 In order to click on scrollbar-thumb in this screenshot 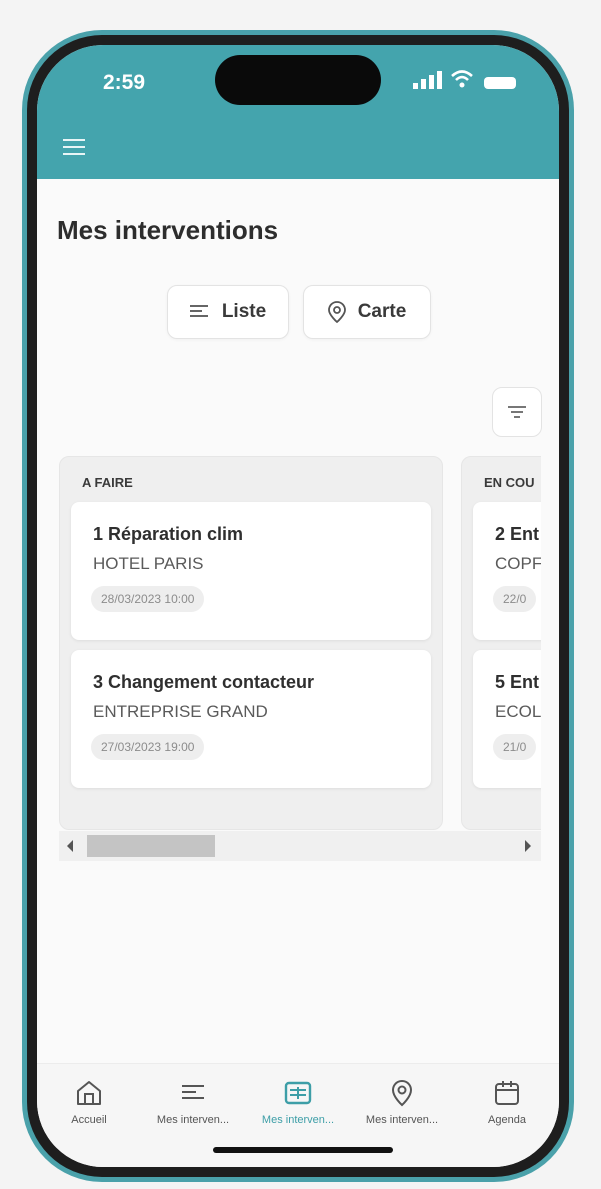, I will do `click(151, 846)`.